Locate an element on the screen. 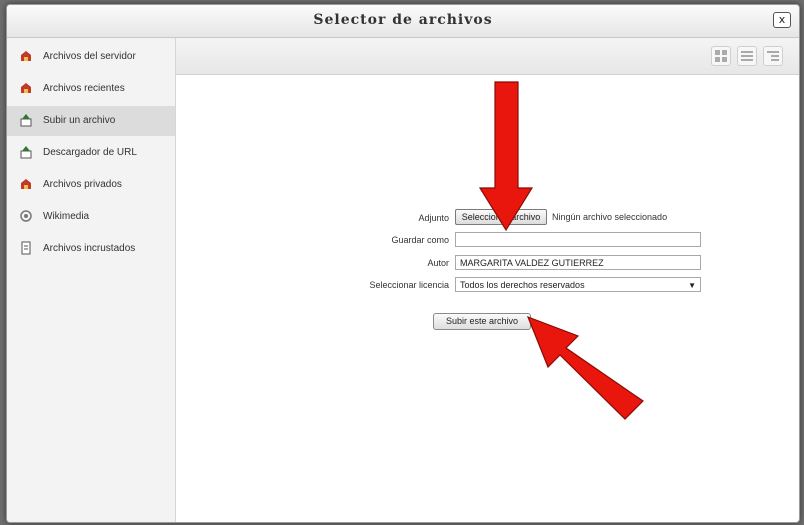  save-as-input is located at coordinates (578, 239).